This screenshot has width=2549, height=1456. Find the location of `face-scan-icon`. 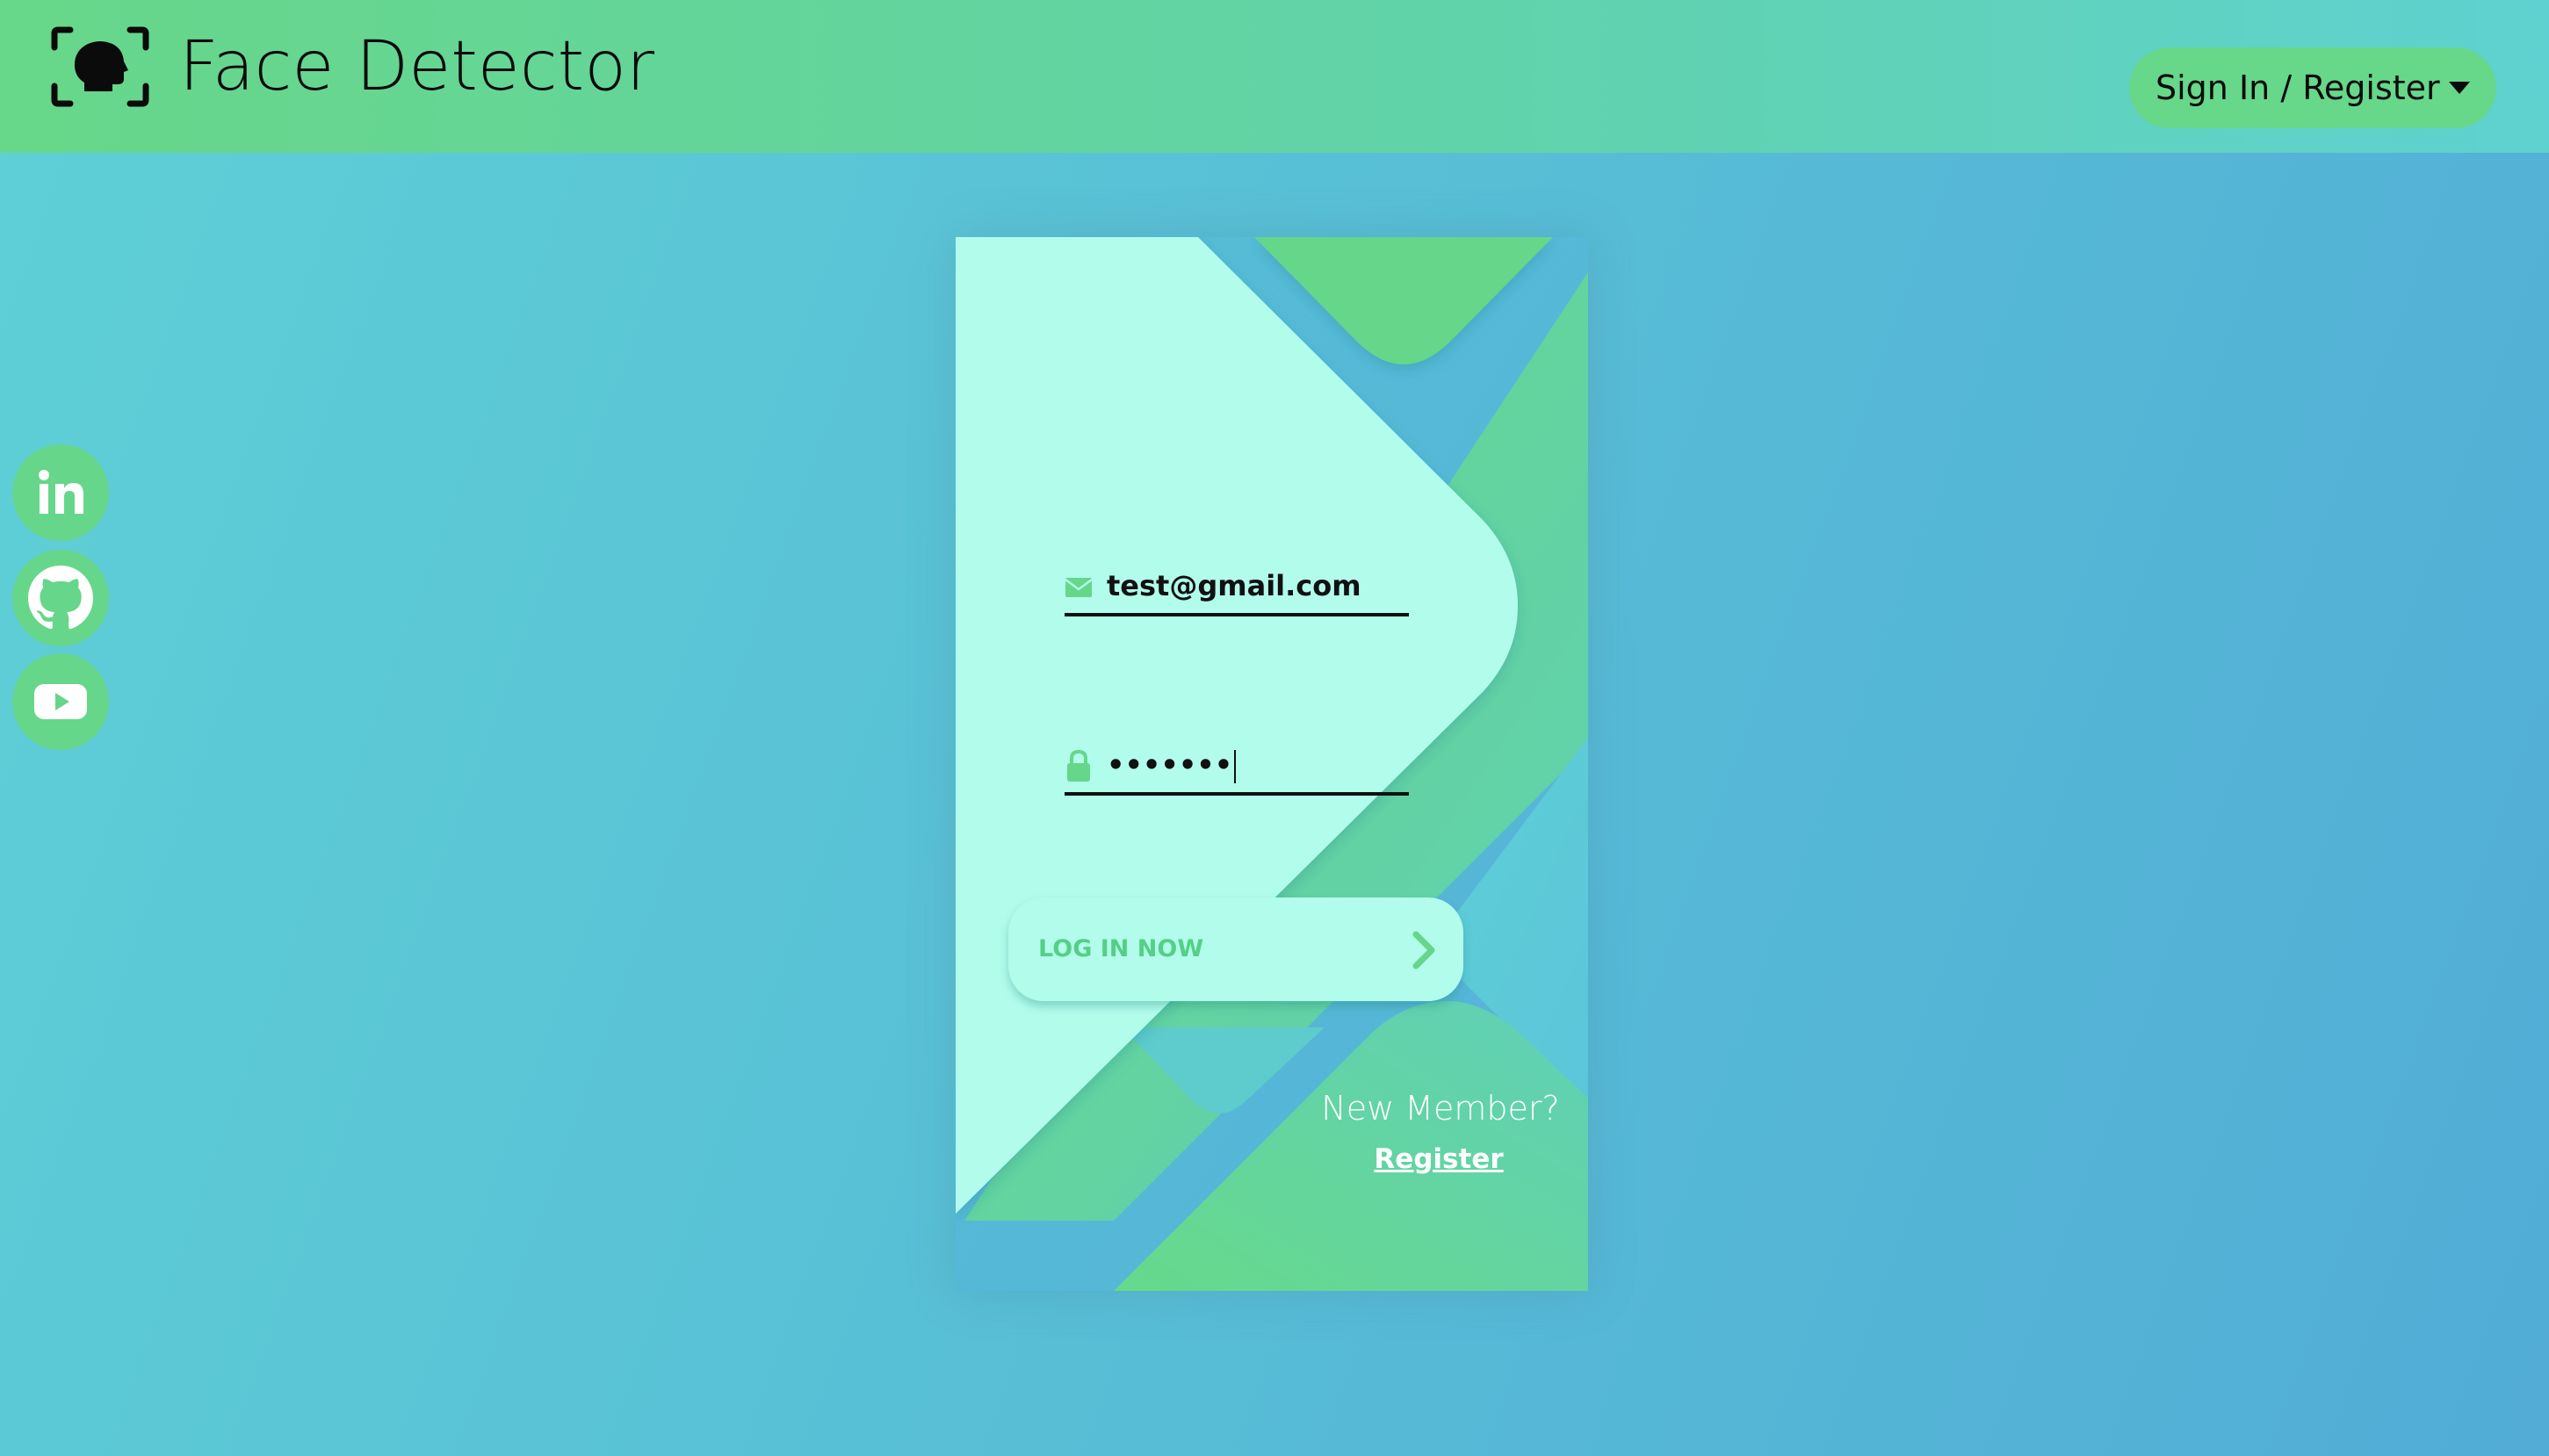

face-scan-icon is located at coordinates (100, 67).